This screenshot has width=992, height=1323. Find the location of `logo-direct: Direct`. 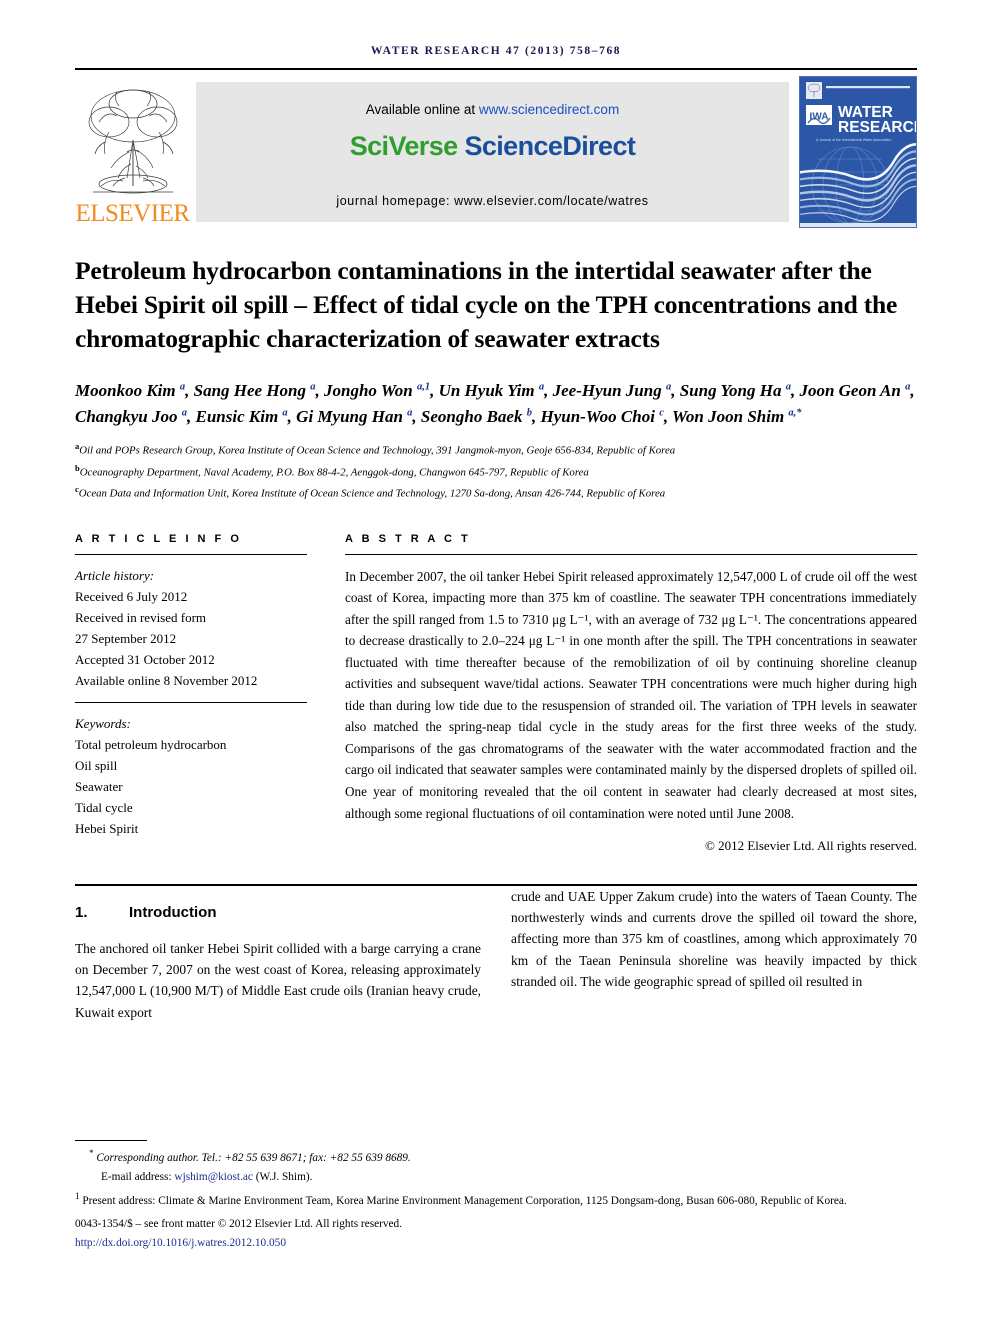

logo-direct: Direct is located at coordinates (599, 146).